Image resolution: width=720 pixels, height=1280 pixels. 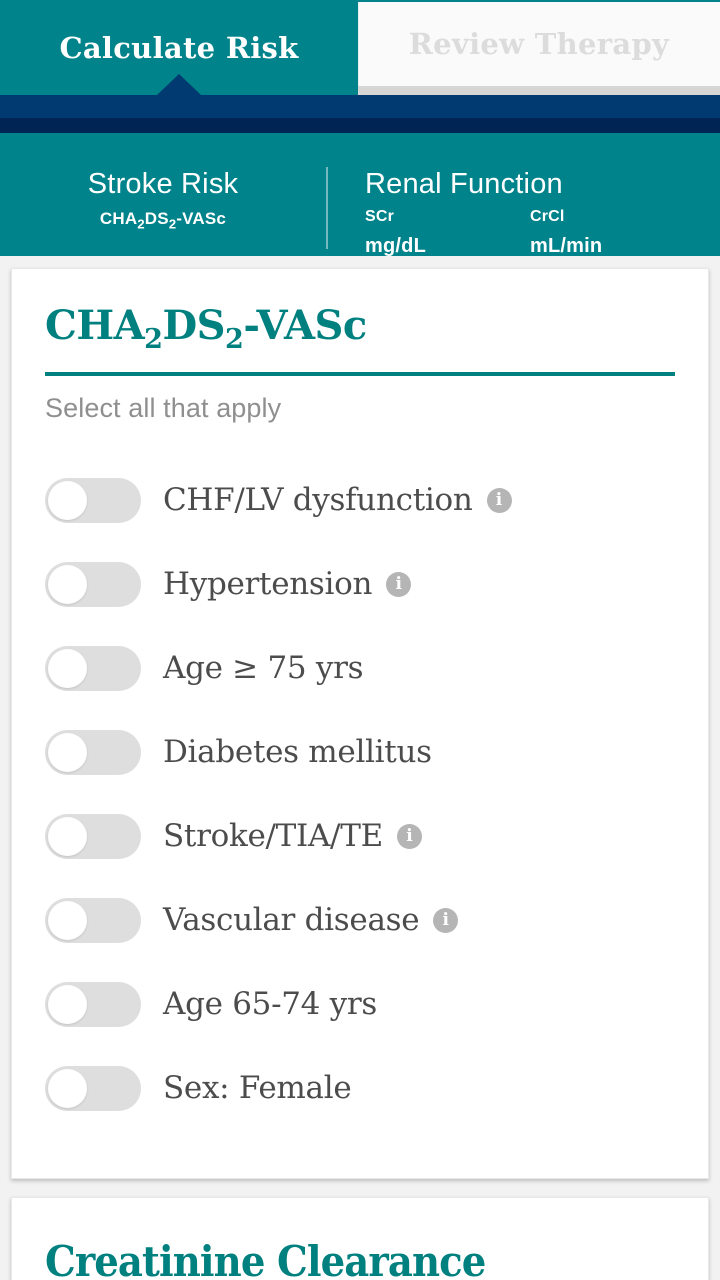 I want to click on row-label-wrap: Age ≥ 75 yrs, so click(x=252, y=668).